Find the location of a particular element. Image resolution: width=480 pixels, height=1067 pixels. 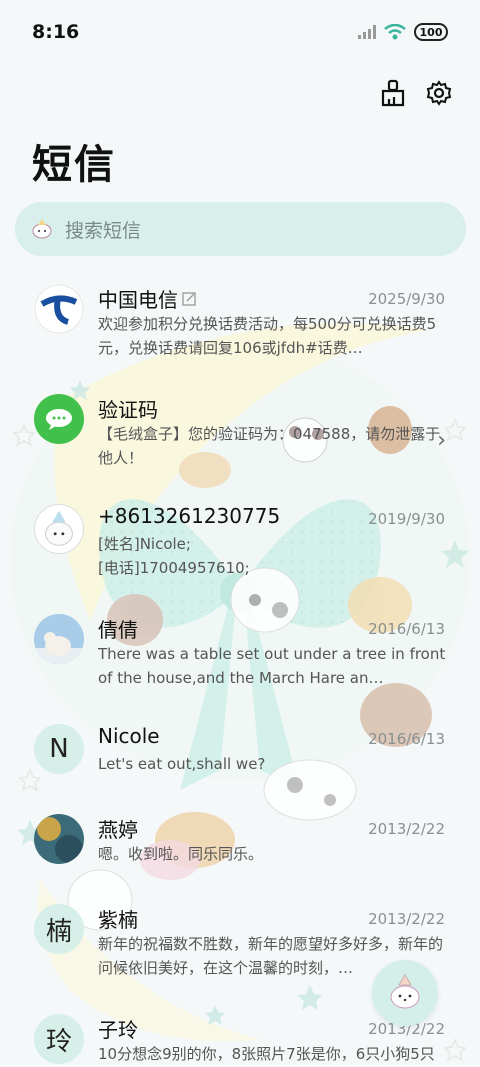

message-snippet: 嗯。收到啦。同乐同乐。 is located at coordinates (181, 854).